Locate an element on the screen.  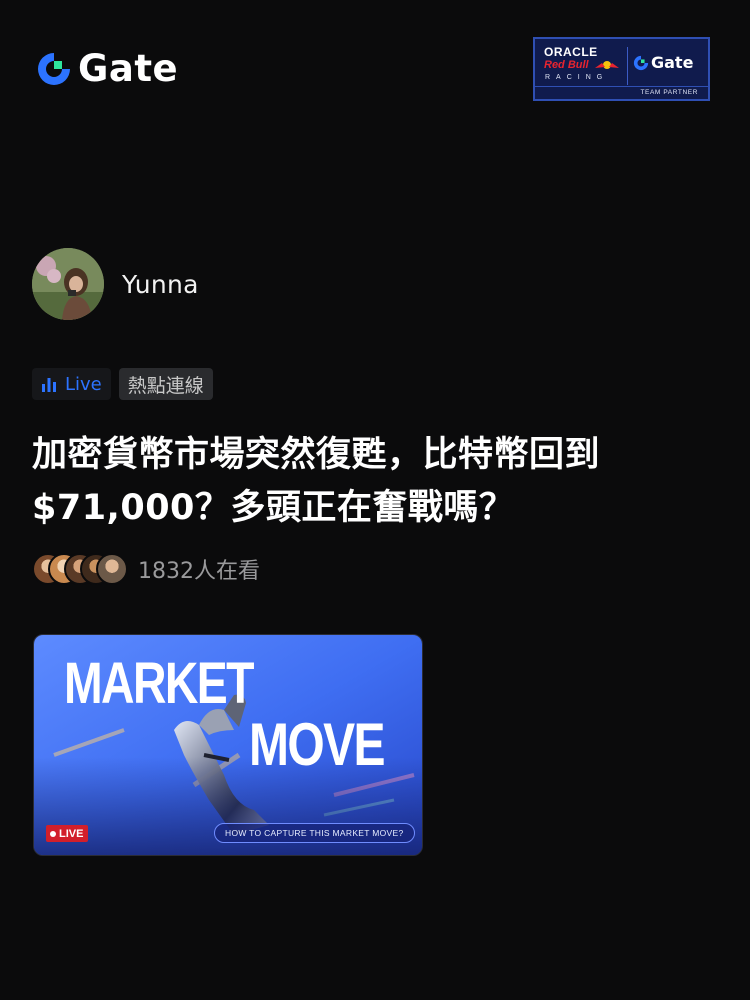
user-avatar is located at coordinates (68, 284).